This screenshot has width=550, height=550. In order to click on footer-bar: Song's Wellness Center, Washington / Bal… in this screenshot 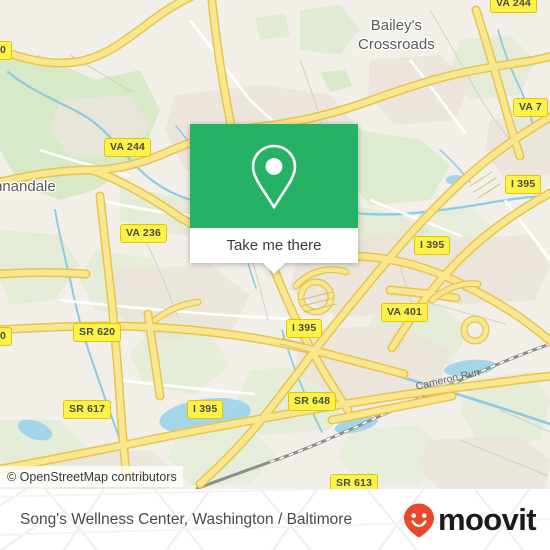, I will do `click(275, 519)`.